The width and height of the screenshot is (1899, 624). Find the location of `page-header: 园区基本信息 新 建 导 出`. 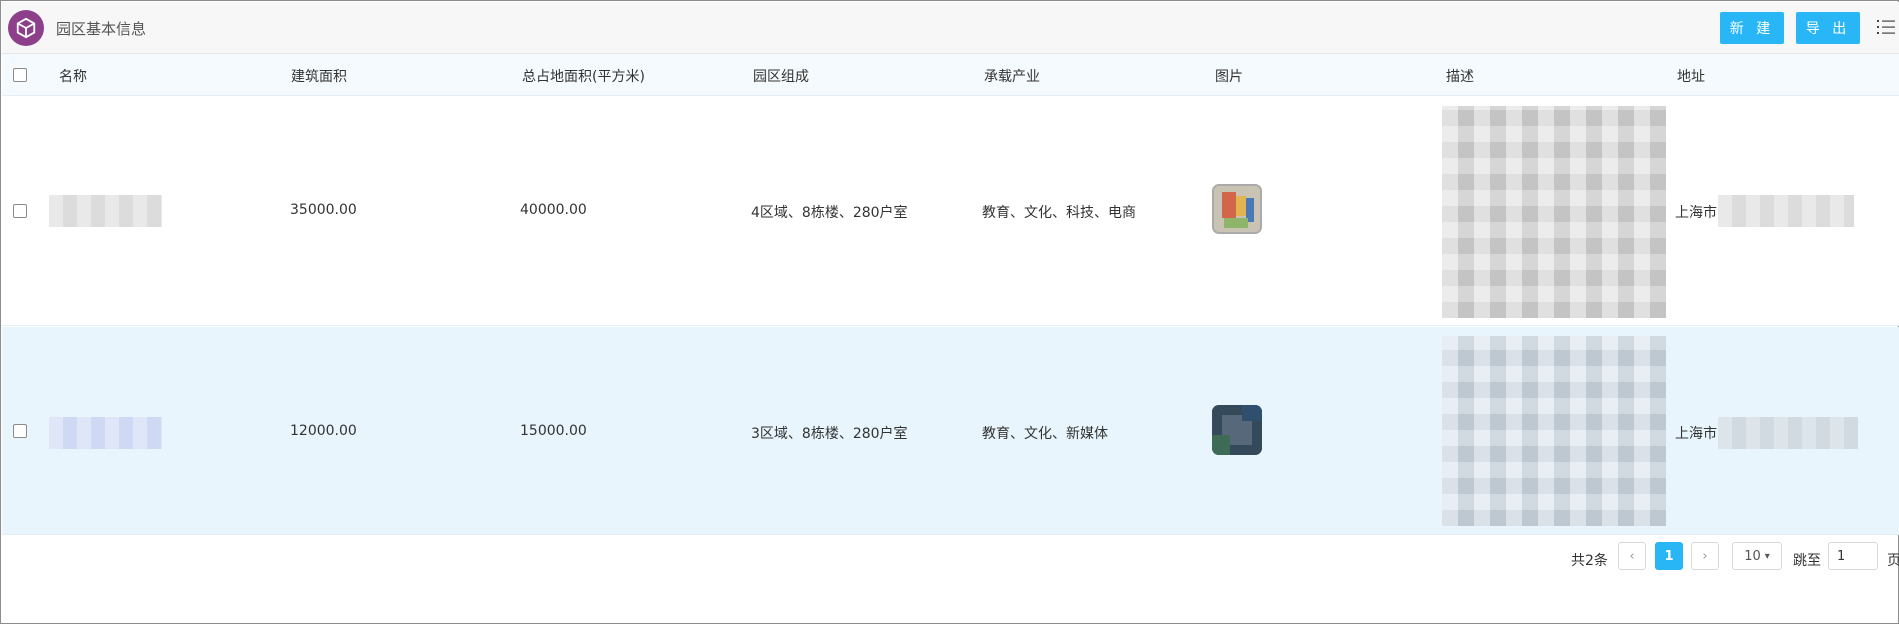

page-header: 园区基本信息 新 建 导 出 is located at coordinates (950, 28).